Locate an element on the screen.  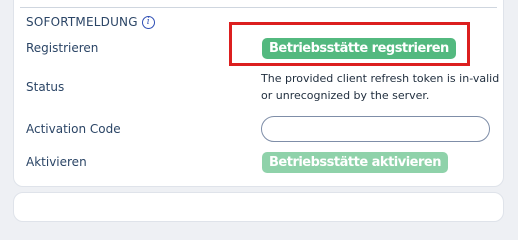
info-icon: i is located at coordinates (148, 22).